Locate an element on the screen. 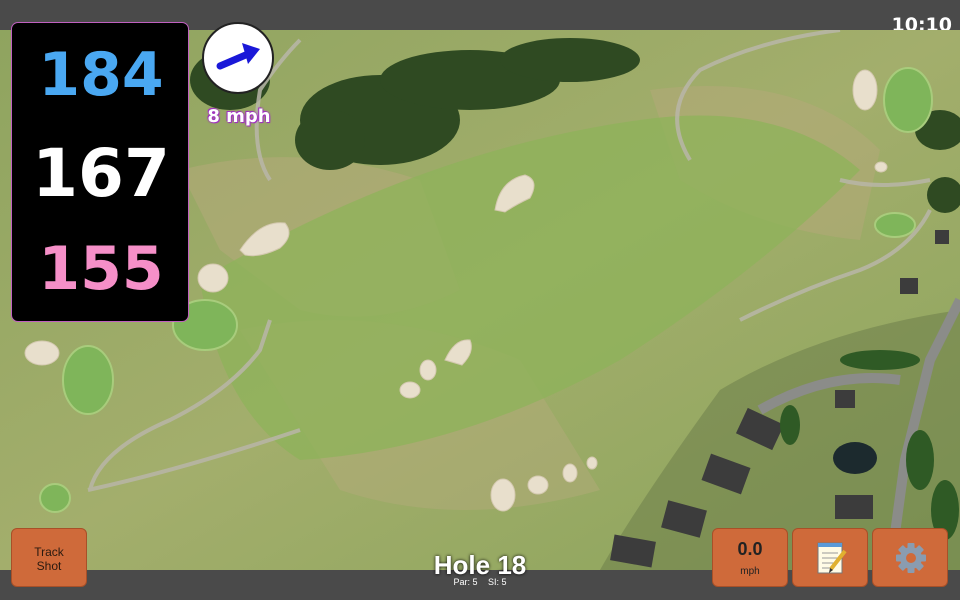 This screenshot has height=600, width=960. speed-unit: mph is located at coordinates (750, 571).